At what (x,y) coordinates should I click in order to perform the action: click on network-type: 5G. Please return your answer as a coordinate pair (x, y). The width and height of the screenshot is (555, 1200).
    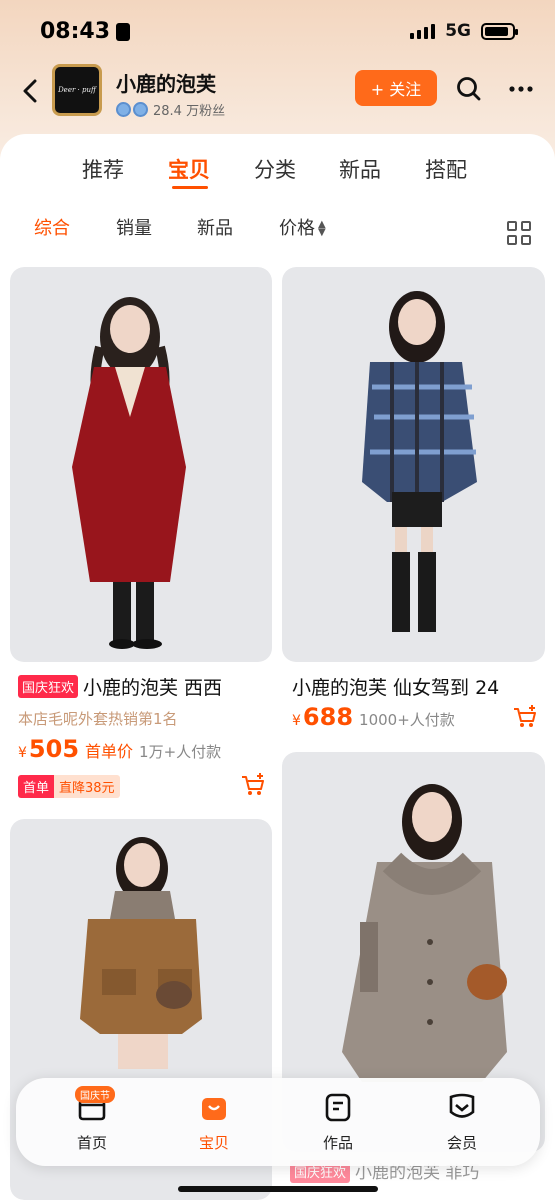
    Looking at the image, I should click on (458, 31).